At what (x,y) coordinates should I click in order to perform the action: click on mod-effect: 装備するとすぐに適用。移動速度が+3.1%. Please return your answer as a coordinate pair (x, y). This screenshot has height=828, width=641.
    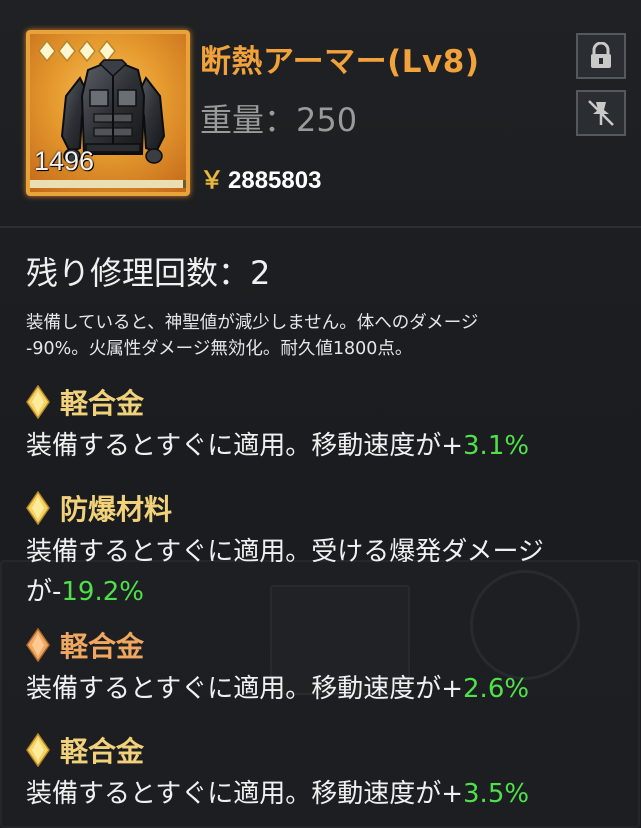
    Looking at the image, I should click on (326, 446).